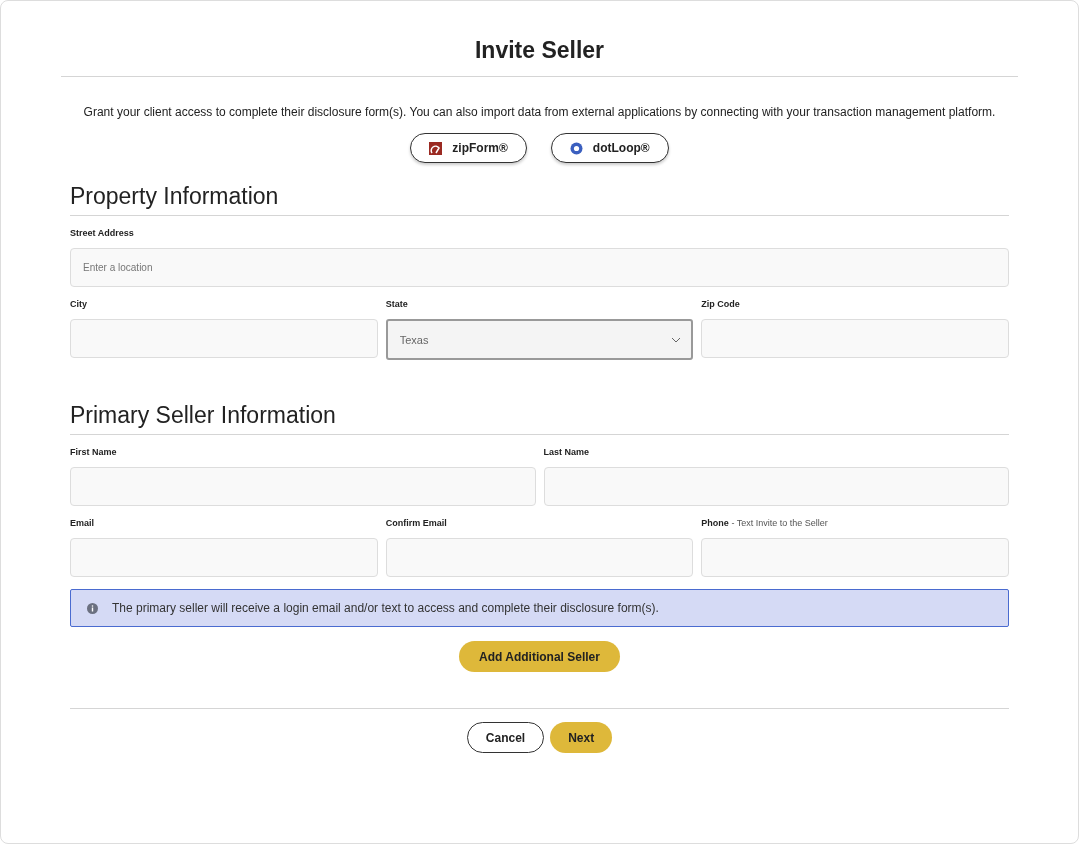  What do you see at coordinates (79, 305) in the screenshot?
I see `field-label: City` at bounding box center [79, 305].